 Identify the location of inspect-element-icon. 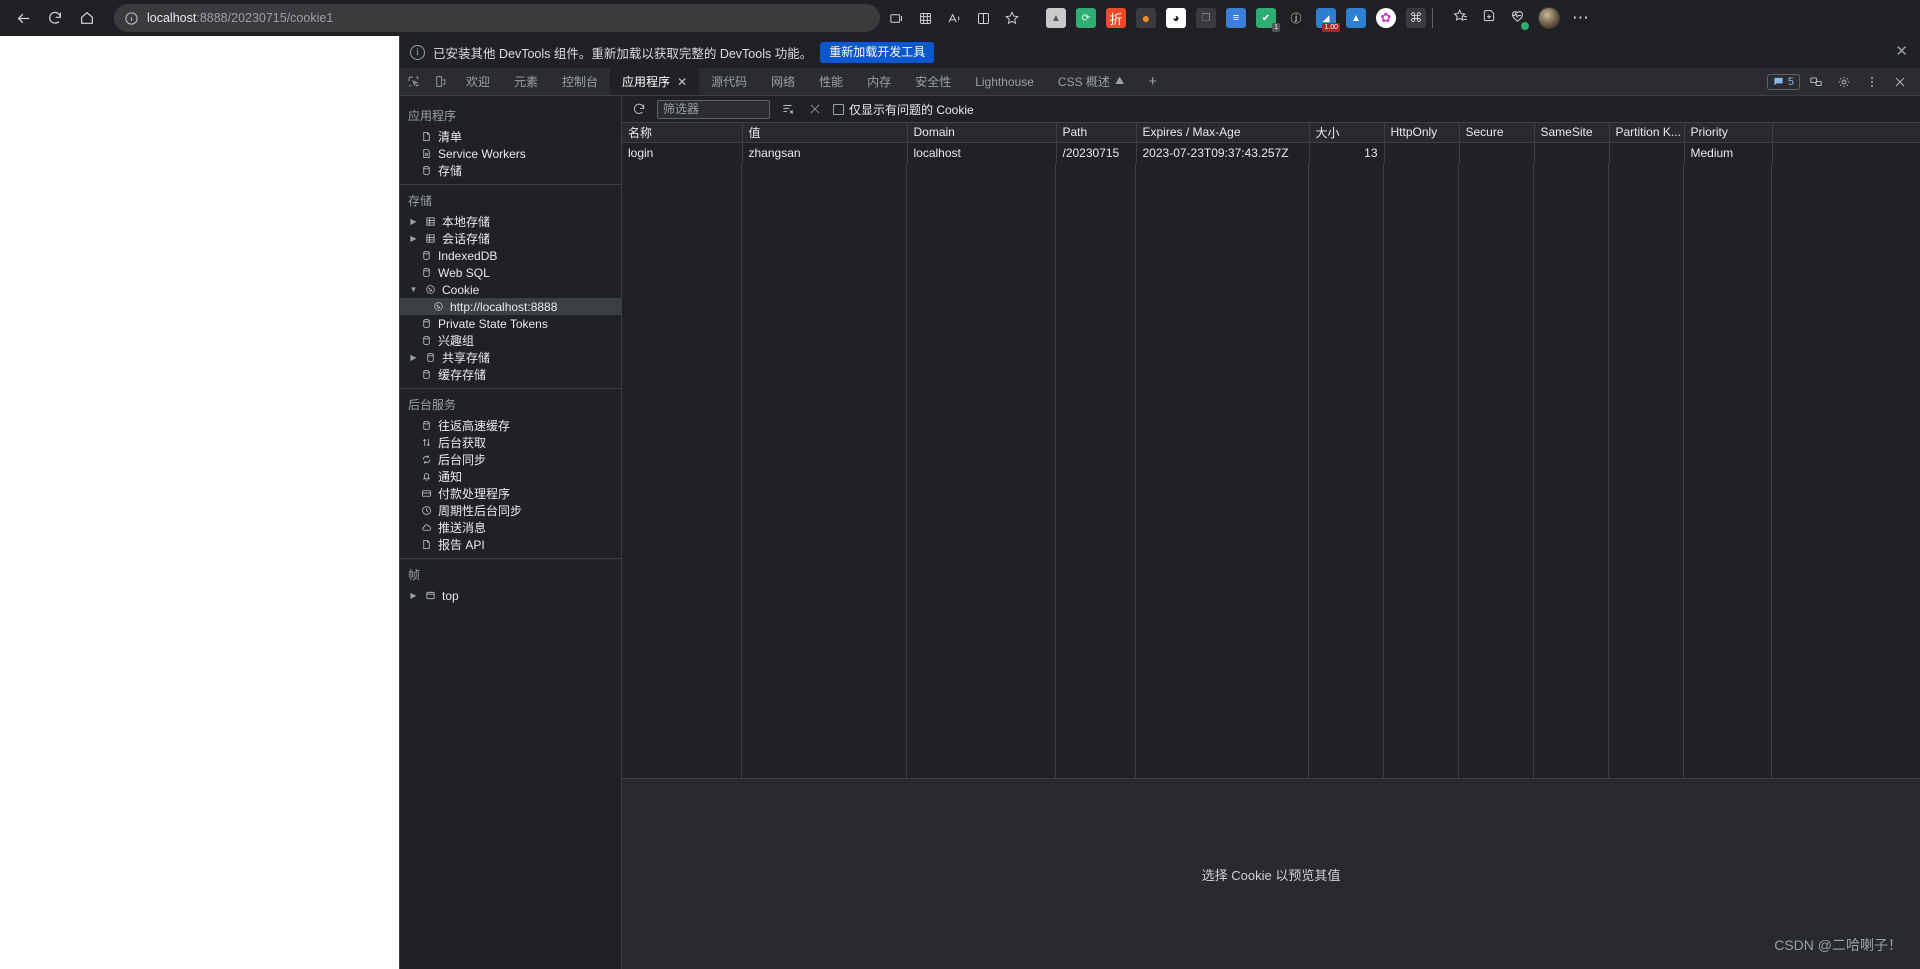
(413, 81).